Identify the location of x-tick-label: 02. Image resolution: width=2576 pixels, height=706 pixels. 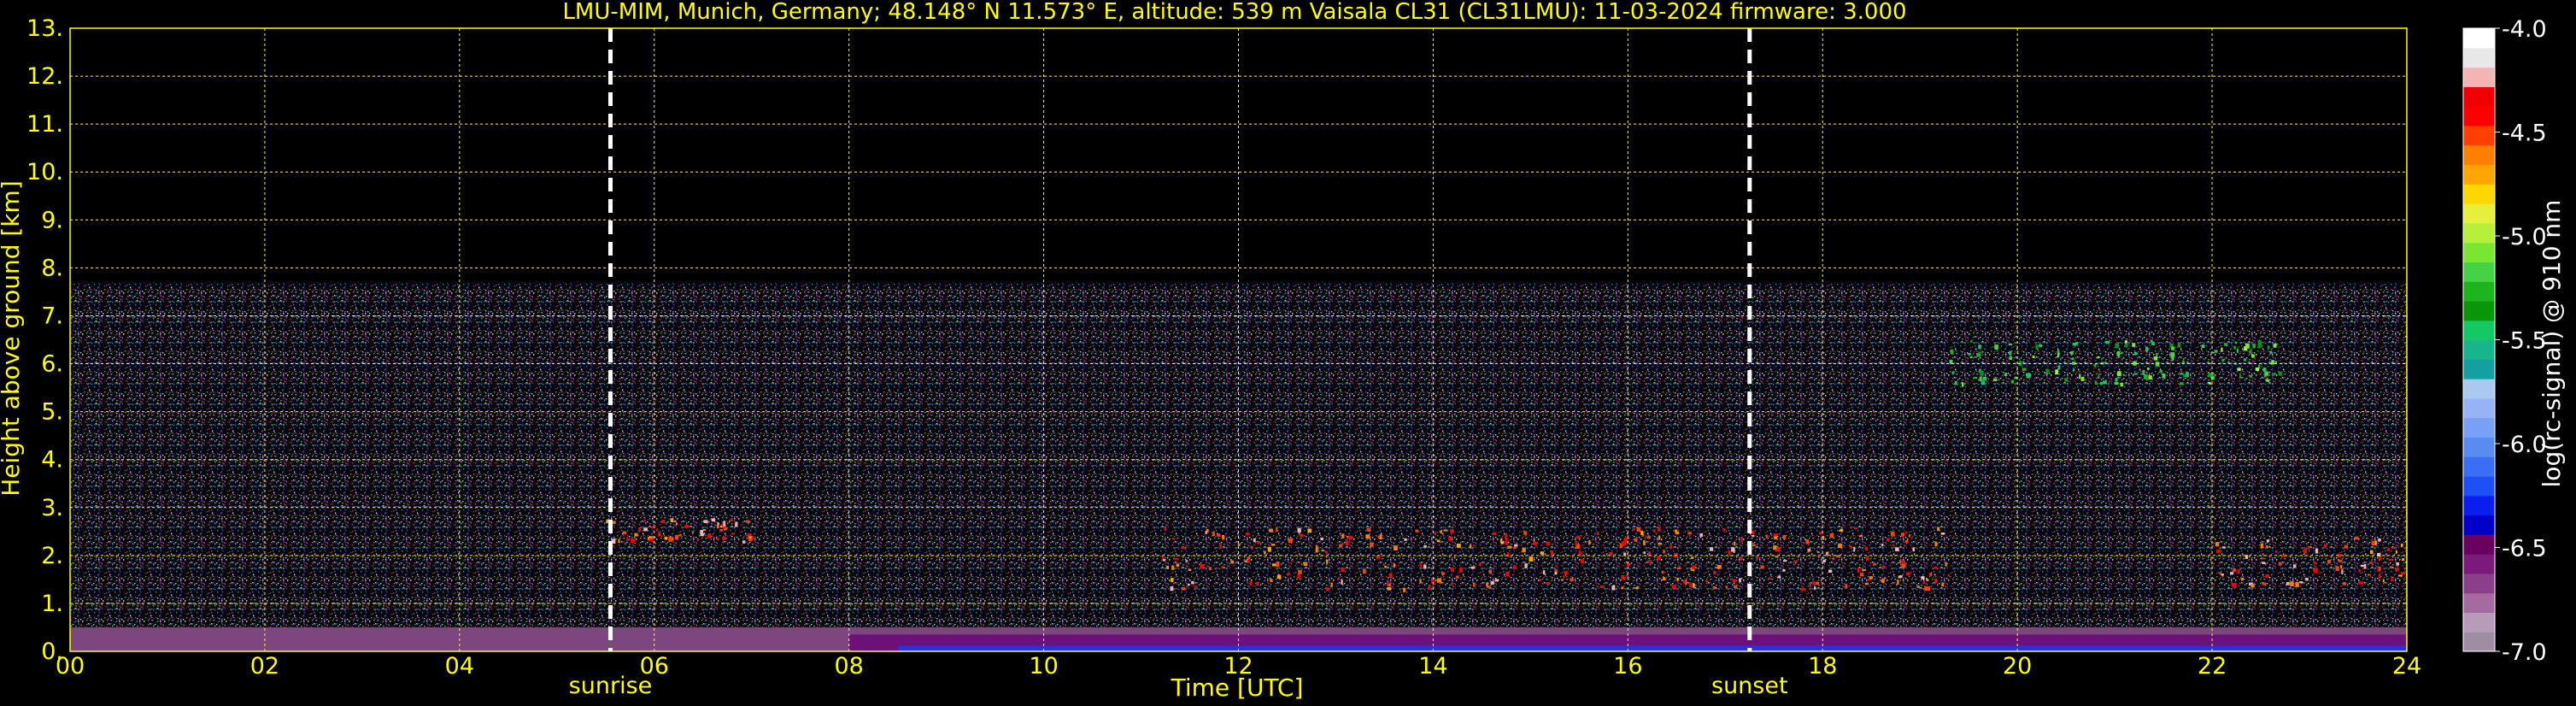
(264, 666).